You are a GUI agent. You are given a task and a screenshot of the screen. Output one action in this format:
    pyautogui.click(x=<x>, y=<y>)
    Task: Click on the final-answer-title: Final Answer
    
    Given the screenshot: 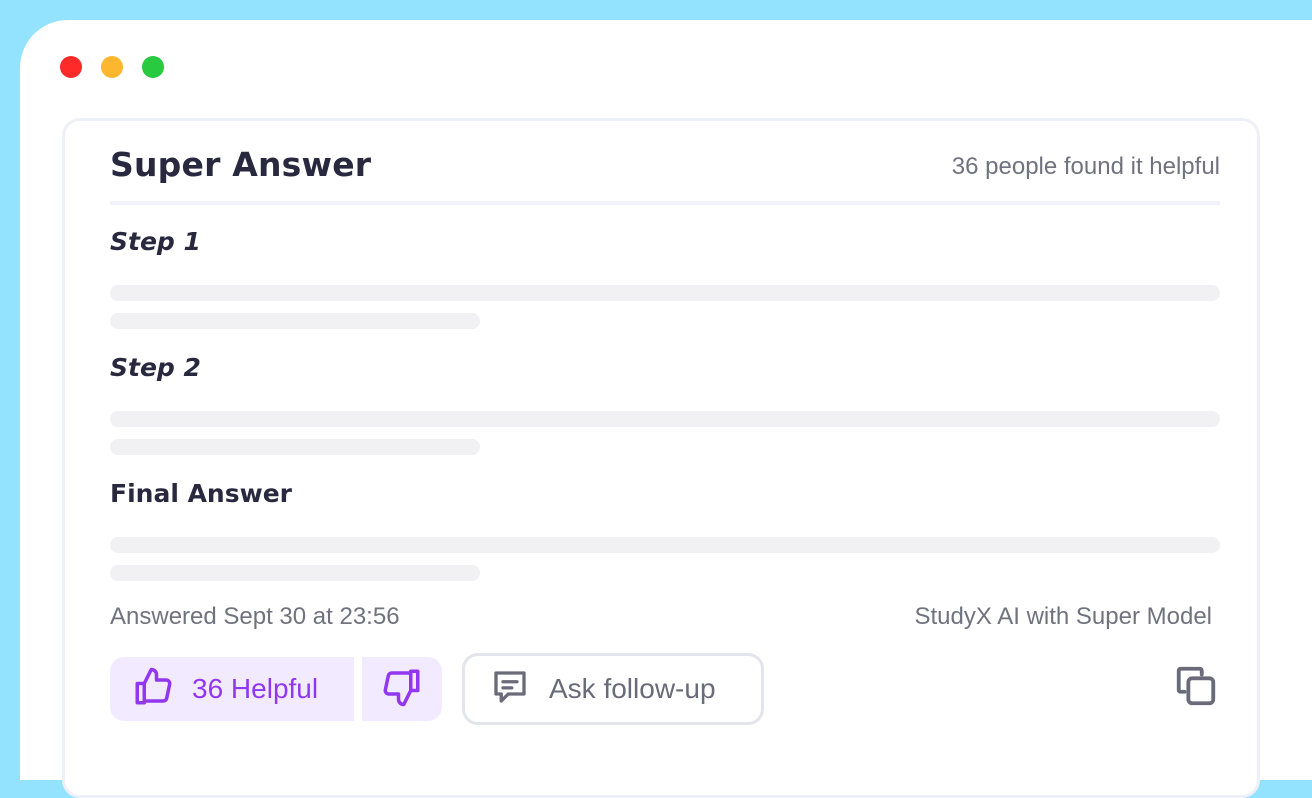 What is the action you would take?
    pyautogui.click(x=201, y=493)
    